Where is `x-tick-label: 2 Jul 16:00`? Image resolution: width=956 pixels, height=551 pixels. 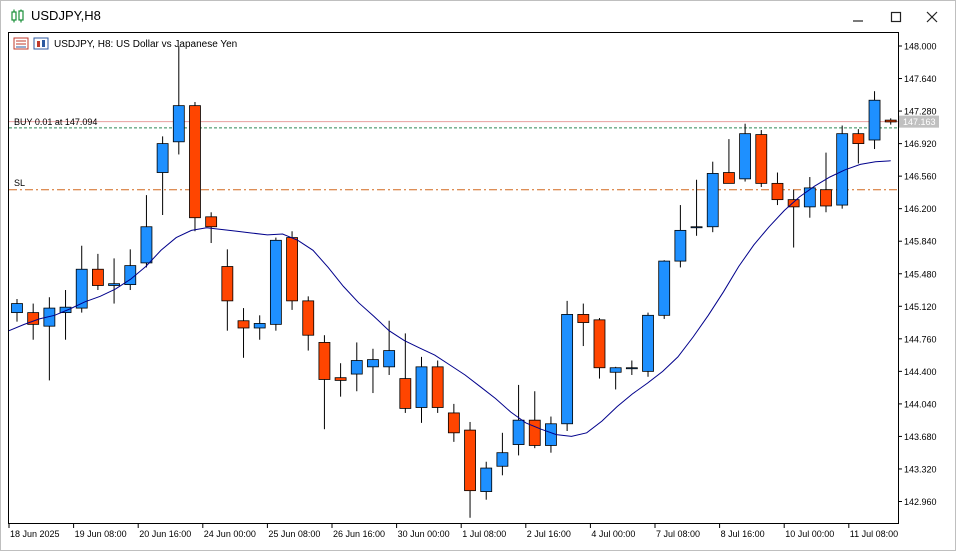 x-tick-label: 2 Jul 16:00 is located at coordinates (549, 534).